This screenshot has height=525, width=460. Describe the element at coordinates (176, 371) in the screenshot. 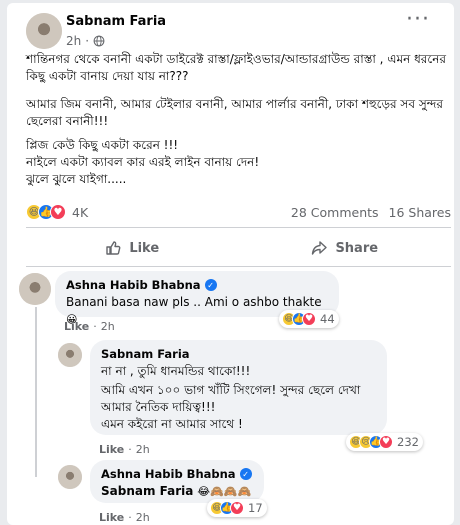

I see `reply-line-1: না না , তুমি ধানমন্ডির থাকো!!!` at that location.